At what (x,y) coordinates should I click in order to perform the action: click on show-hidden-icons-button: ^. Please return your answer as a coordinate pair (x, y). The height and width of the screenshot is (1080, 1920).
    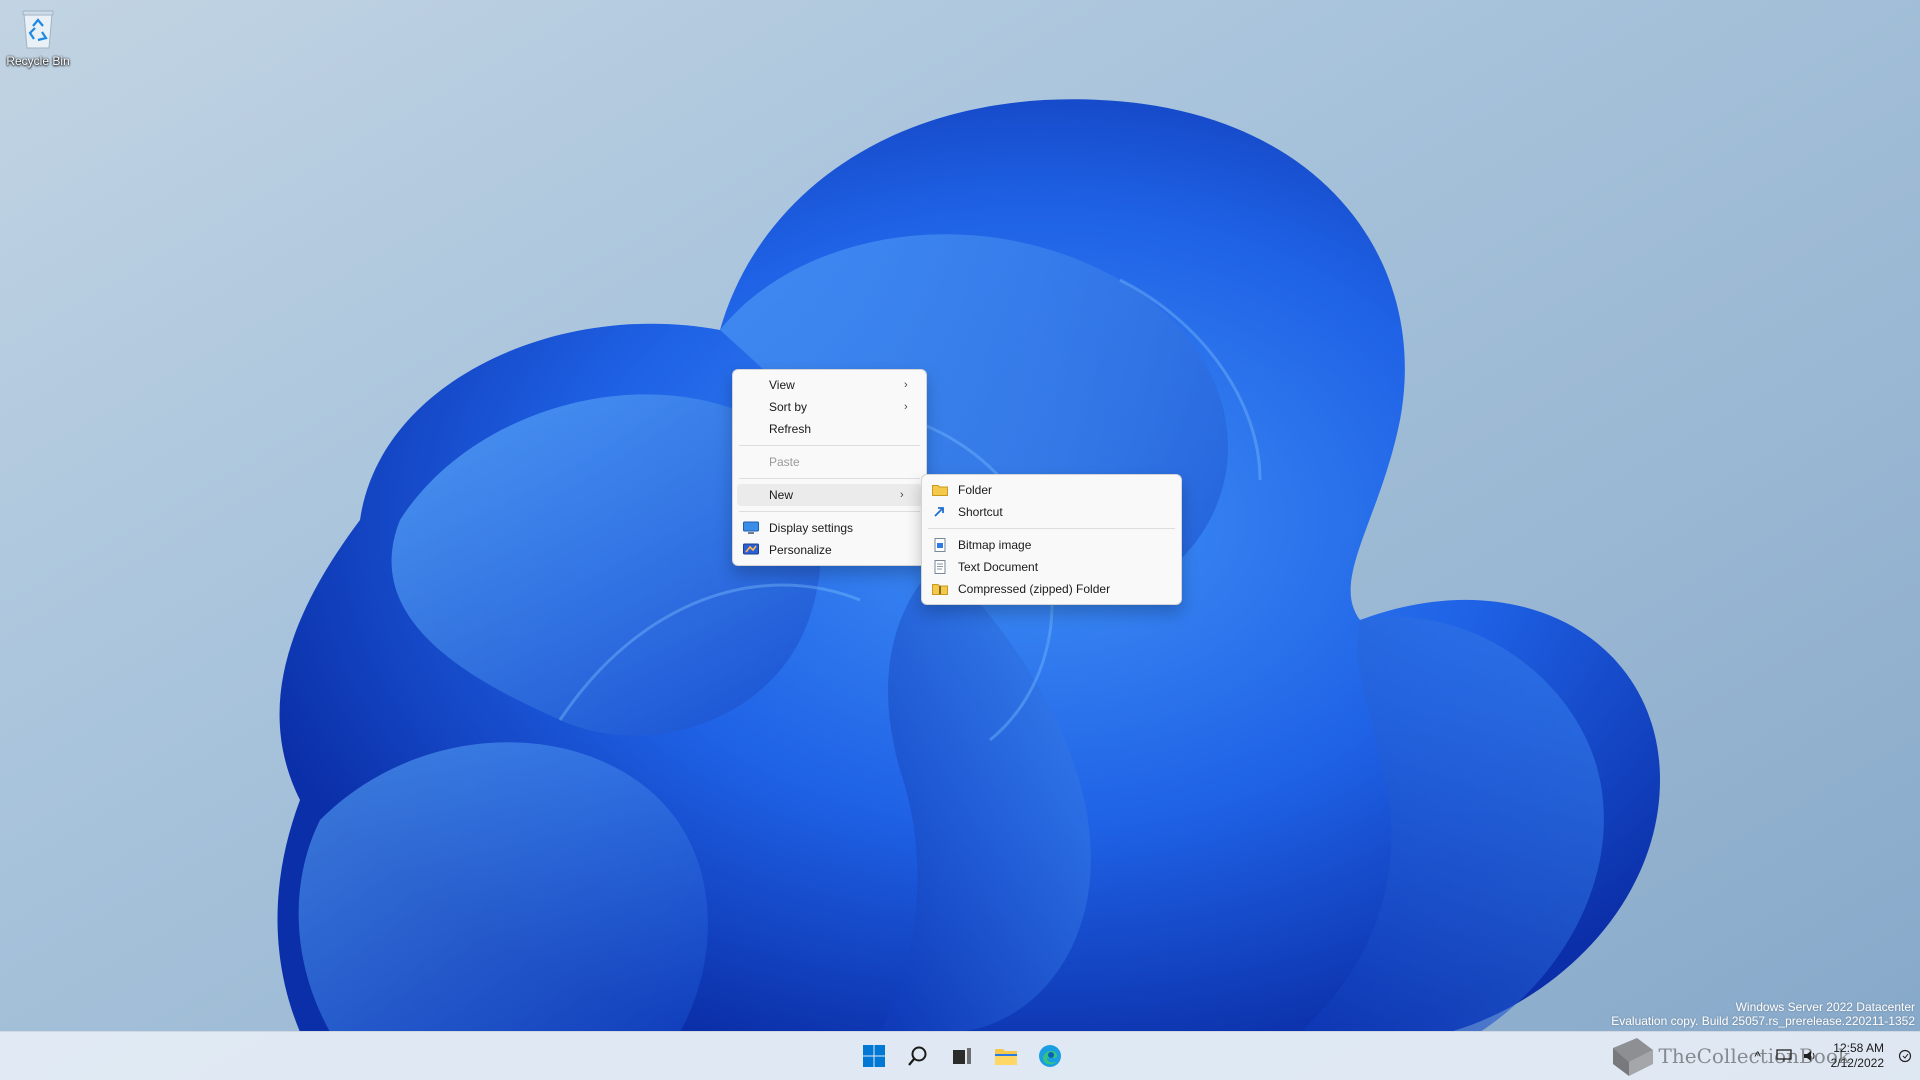
    Looking at the image, I should click on (1758, 1056).